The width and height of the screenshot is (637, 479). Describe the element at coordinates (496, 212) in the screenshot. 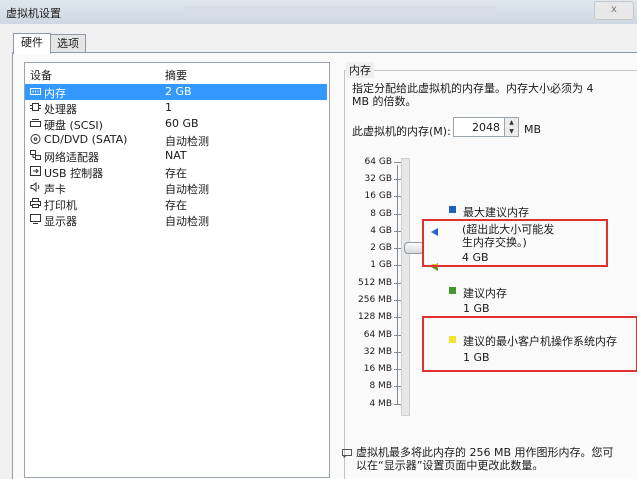

I see `max-legend-title: 最大建议内存` at that location.